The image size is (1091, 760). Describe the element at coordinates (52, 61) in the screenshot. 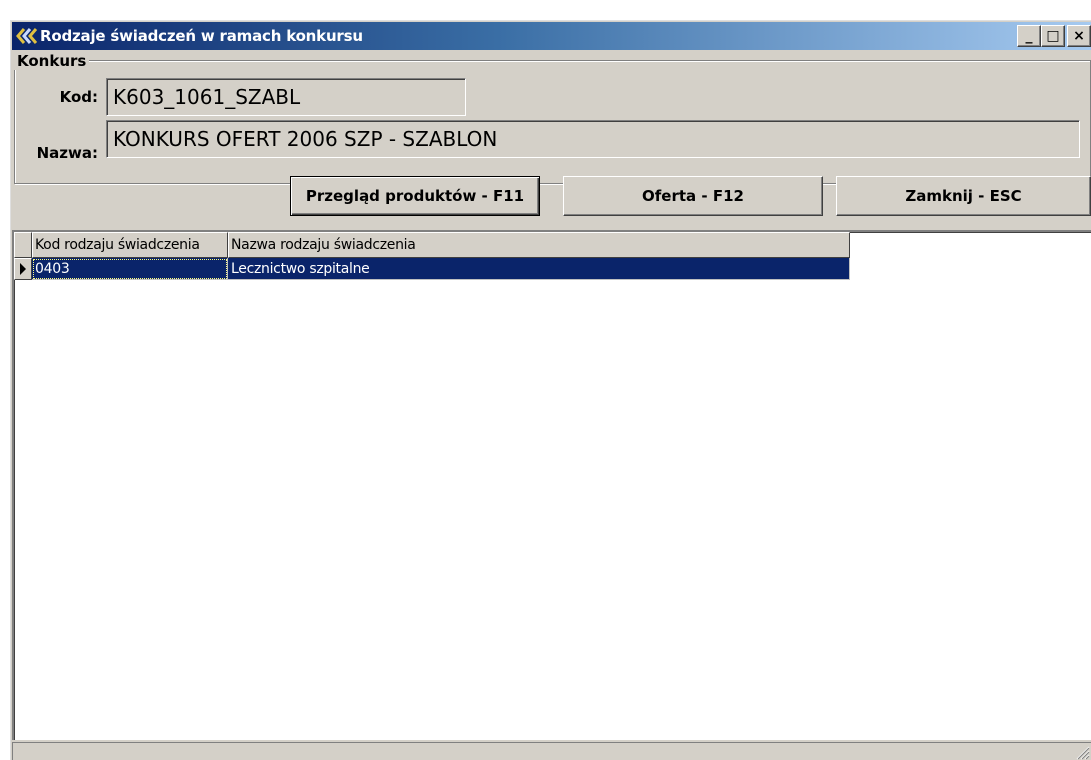

I see `konkurs-legend: Konkurs` at that location.